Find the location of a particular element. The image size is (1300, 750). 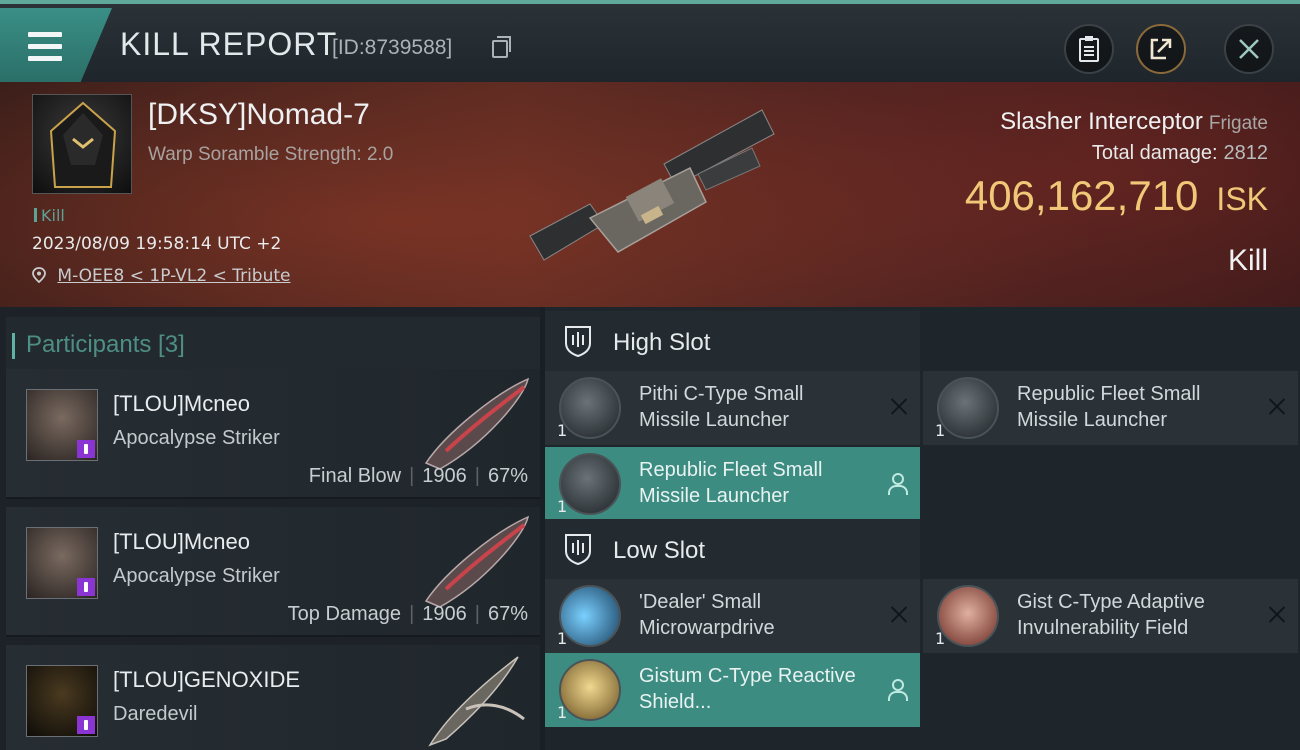

top-bar: KILL REPORT [ID:8739588] is located at coordinates (650, 41).